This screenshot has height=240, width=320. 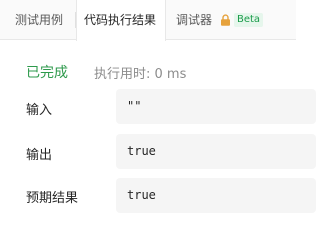 I want to click on beta-badge: Beta, so click(x=249, y=20).